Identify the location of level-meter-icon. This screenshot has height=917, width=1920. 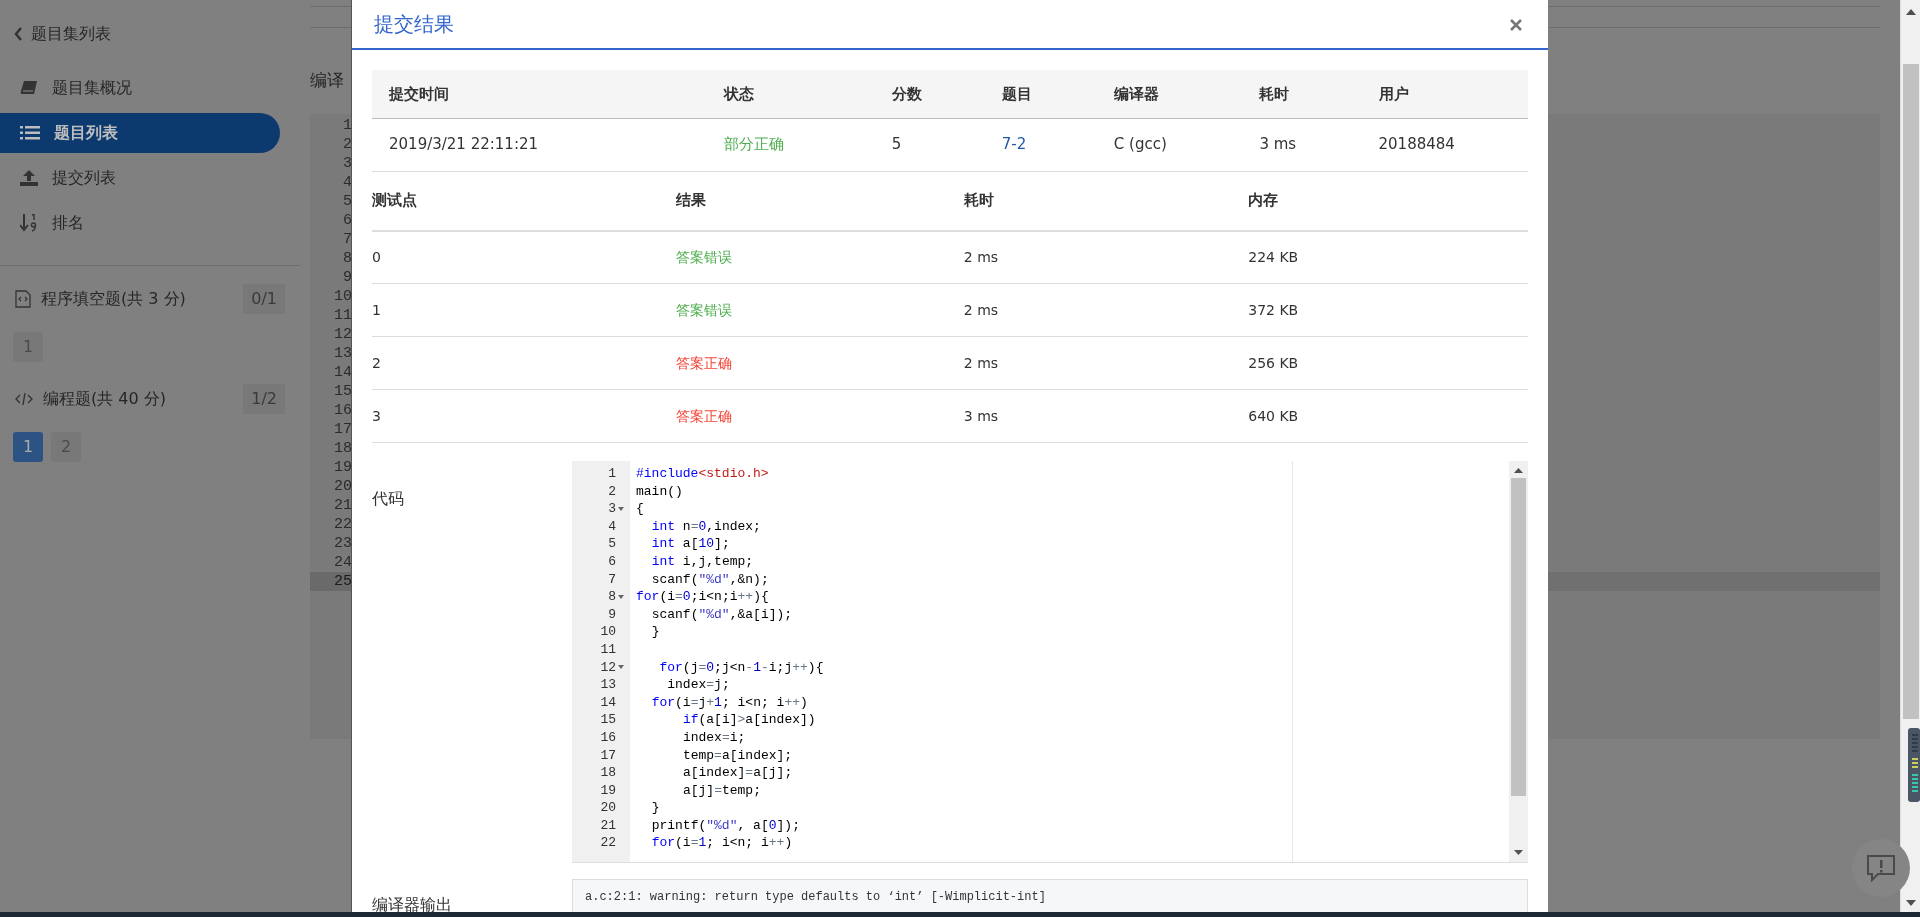
(1914, 765).